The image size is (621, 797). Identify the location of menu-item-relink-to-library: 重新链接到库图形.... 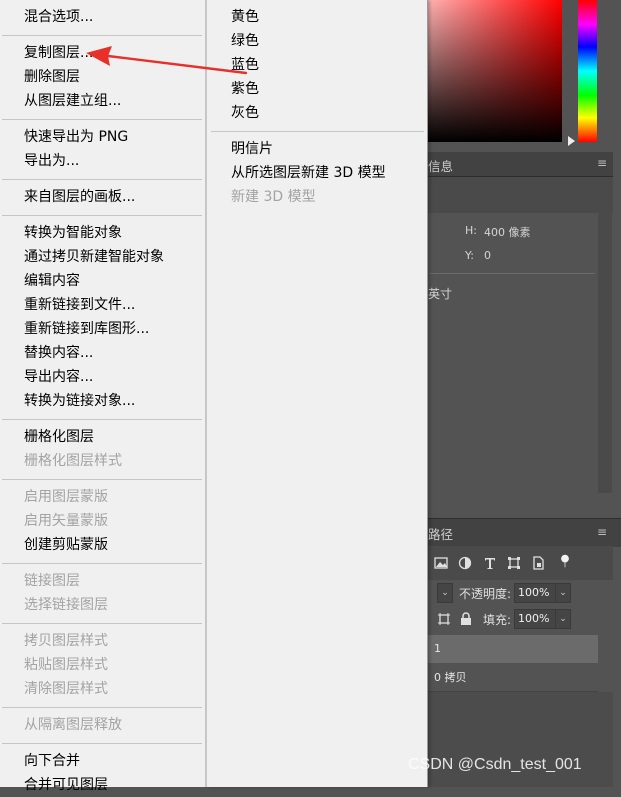
(103, 329).